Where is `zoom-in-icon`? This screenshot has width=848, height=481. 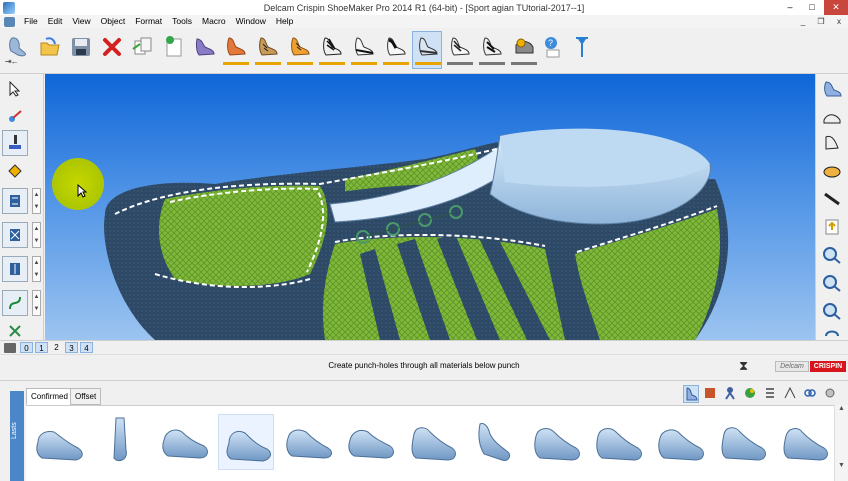 zoom-in-icon is located at coordinates (832, 255).